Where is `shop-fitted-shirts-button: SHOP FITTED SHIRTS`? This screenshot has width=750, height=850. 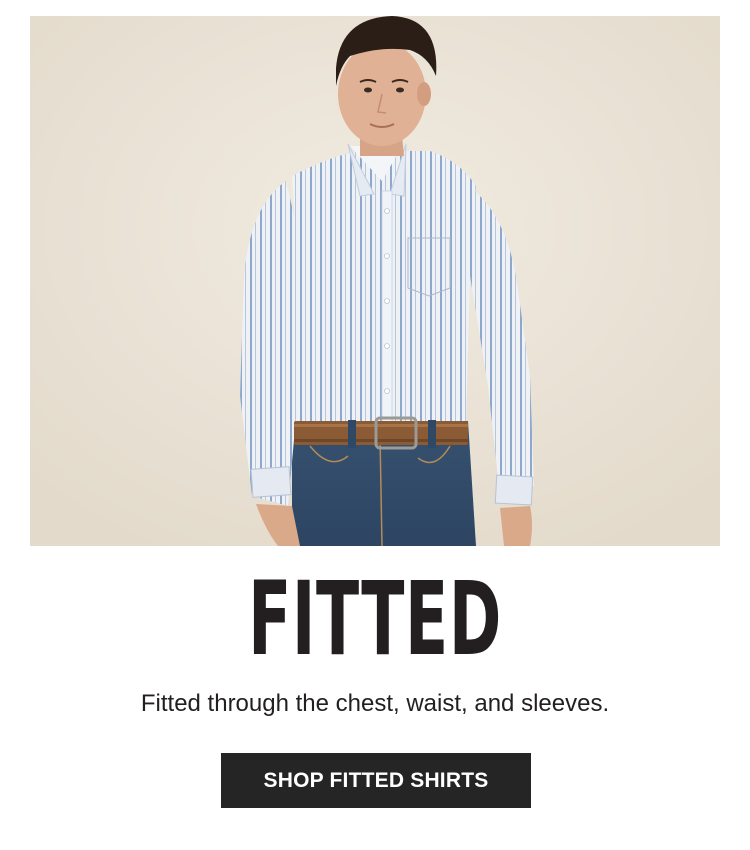 shop-fitted-shirts-button: SHOP FITTED SHIRTS is located at coordinates (376, 780).